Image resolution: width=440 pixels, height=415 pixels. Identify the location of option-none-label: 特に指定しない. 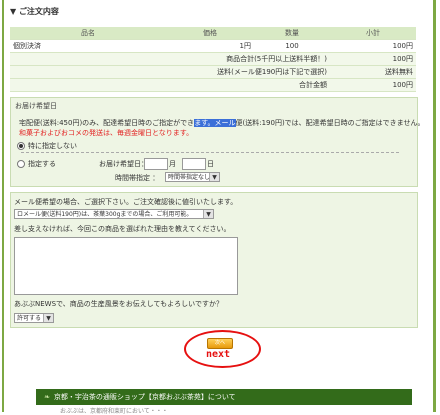
(52, 146).